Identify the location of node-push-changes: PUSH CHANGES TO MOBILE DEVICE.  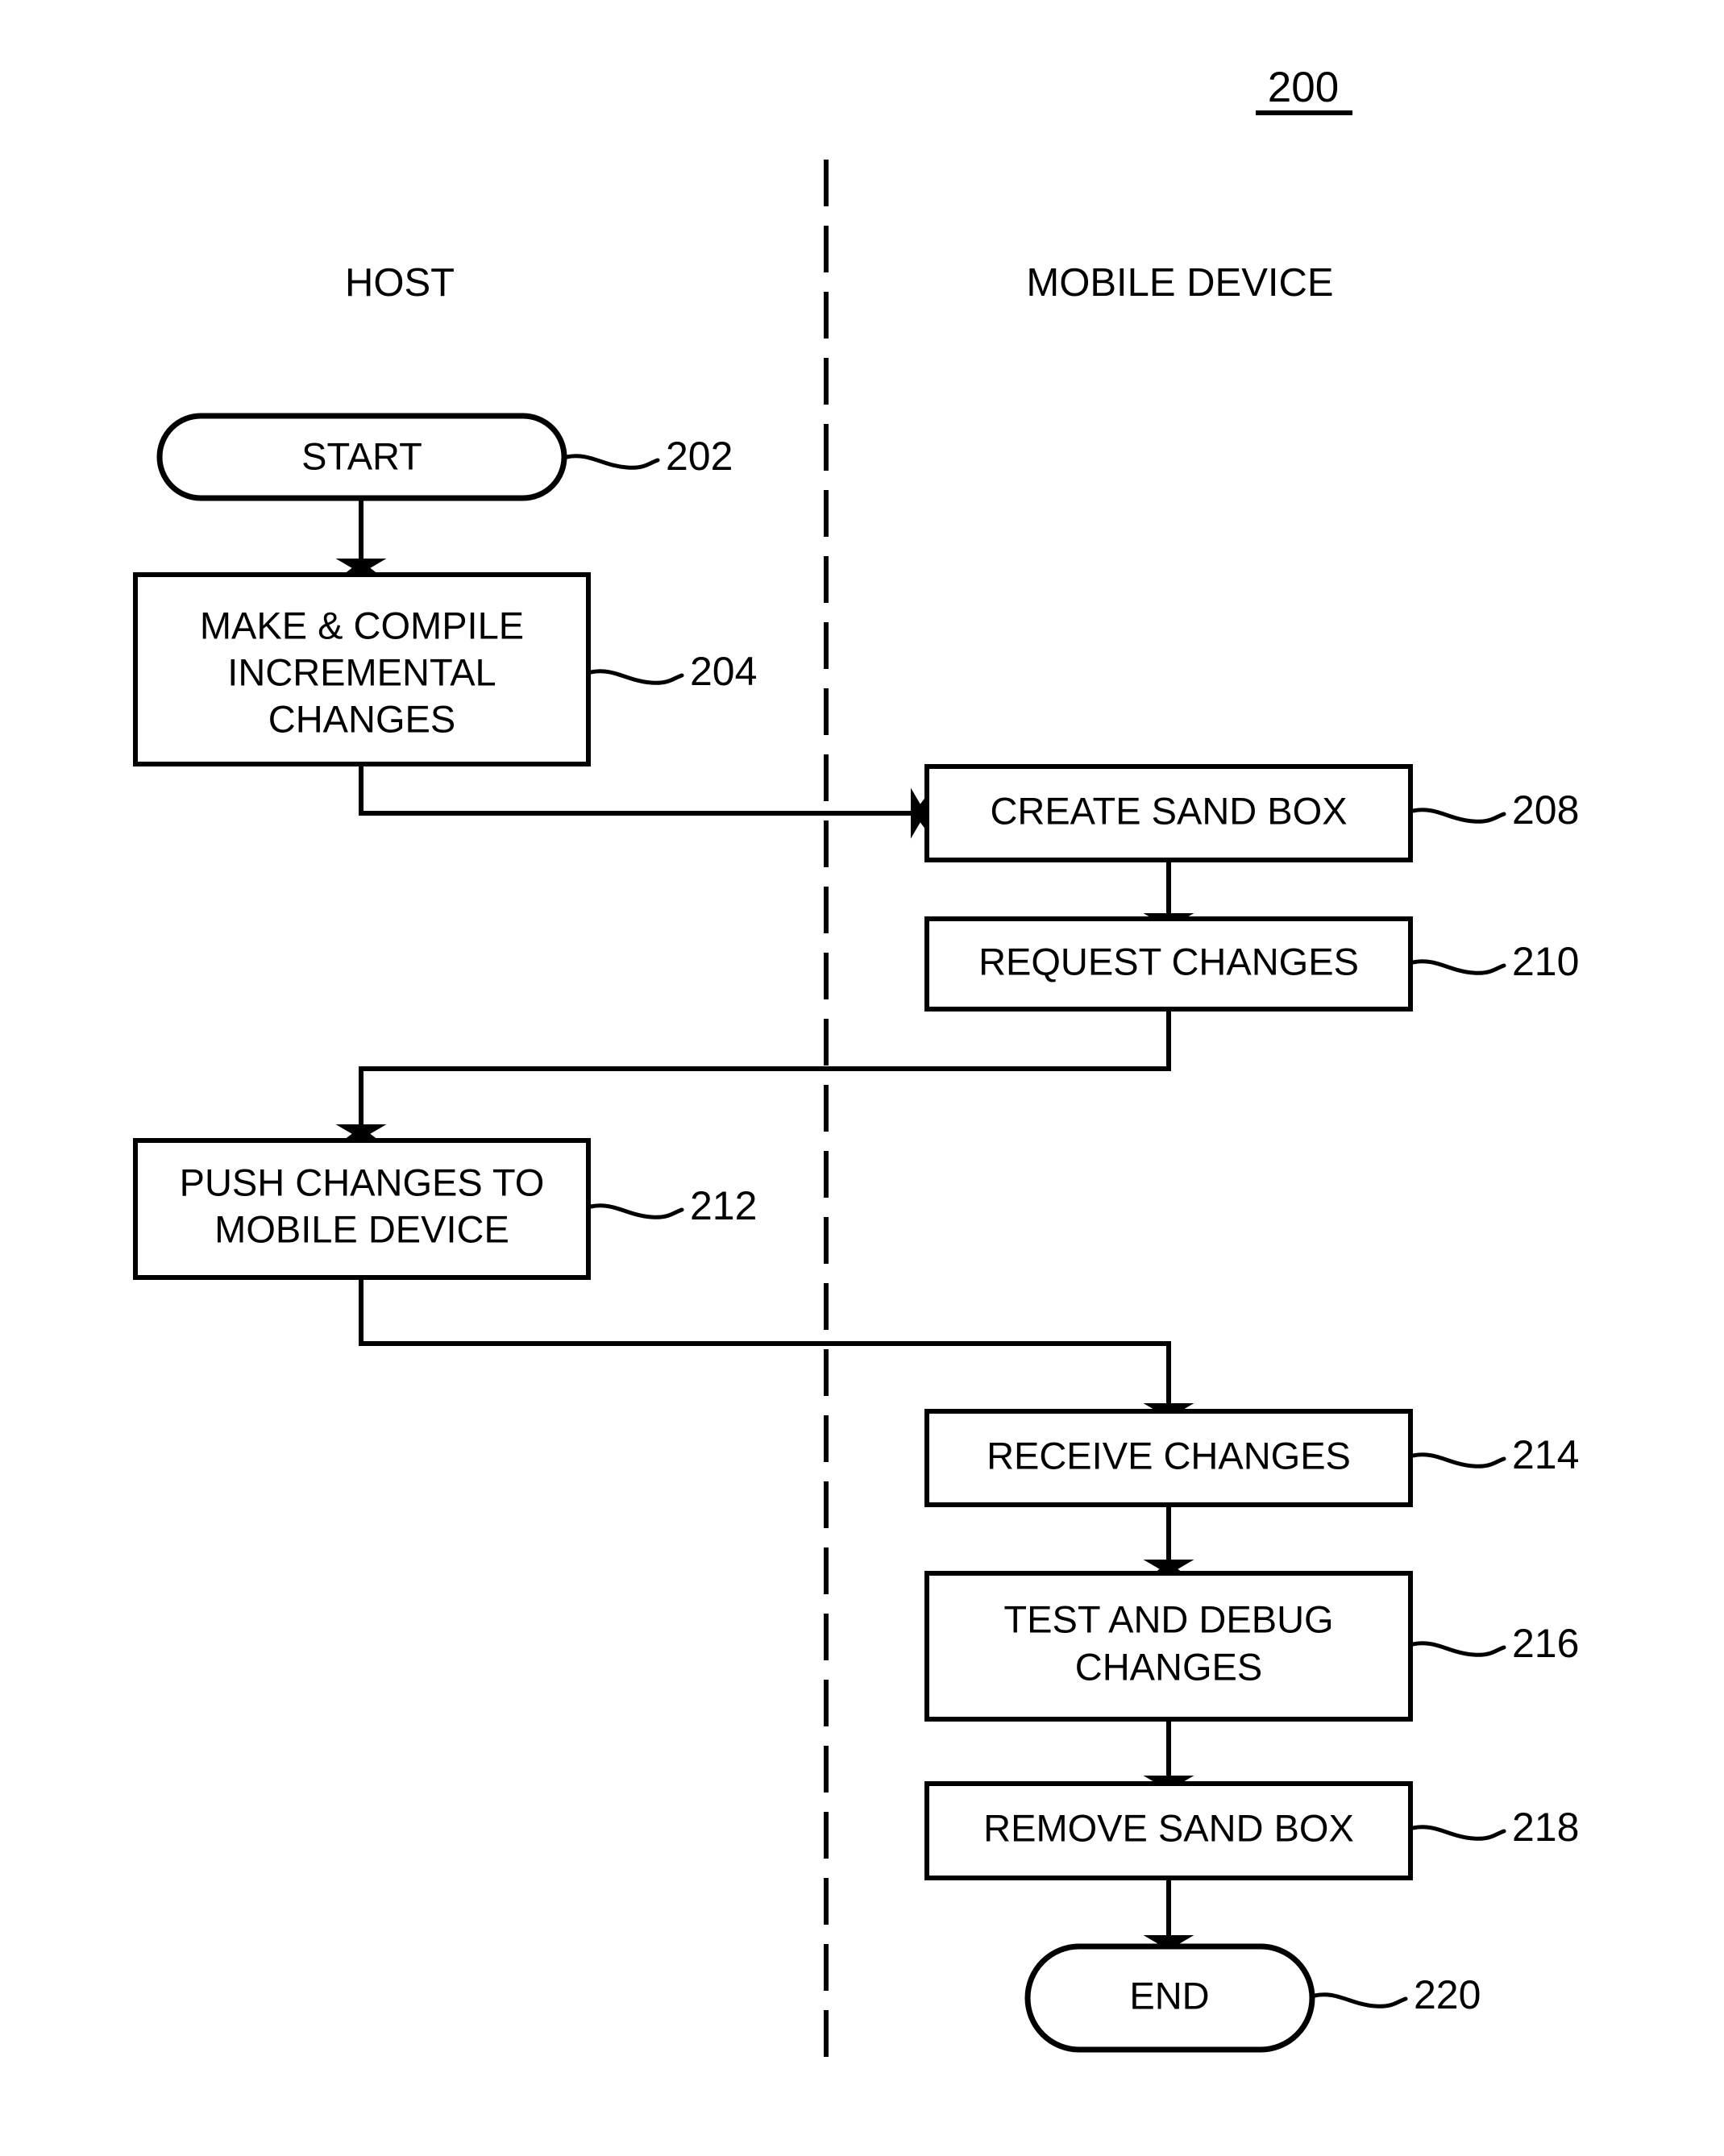
(362, 1209).